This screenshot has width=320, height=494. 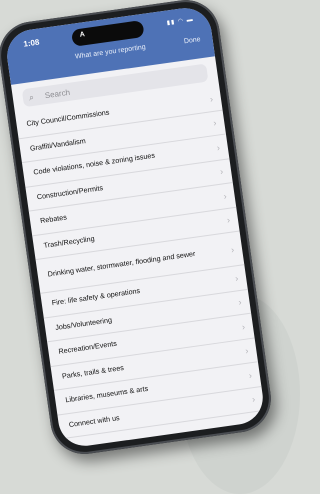 I want to click on status-icons: ▮▮ ◠ ▬, so click(x=180, y=21).